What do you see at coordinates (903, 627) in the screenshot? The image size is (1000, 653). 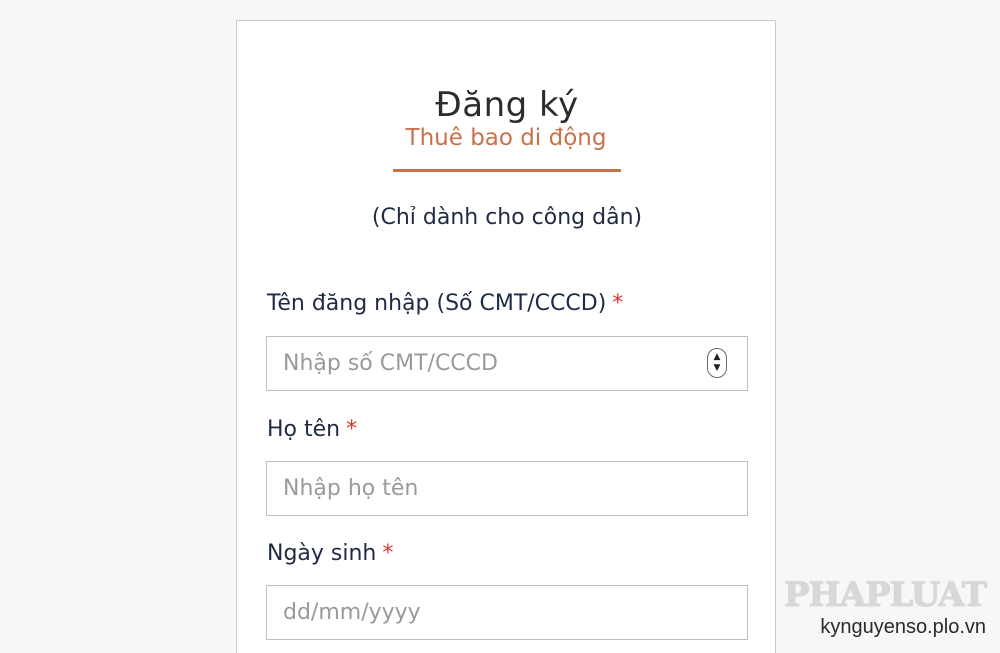 I see `watermark-url: kynguyenso.plo.vn` at bounding box center [903, 627].